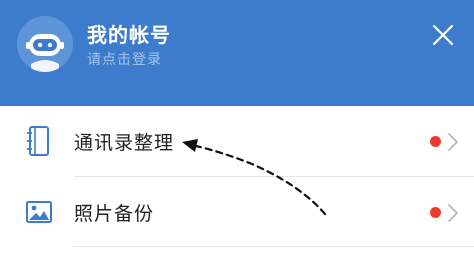 The image size is (474, 256). I want to click on contacts-book-icon, so click(39, 141).